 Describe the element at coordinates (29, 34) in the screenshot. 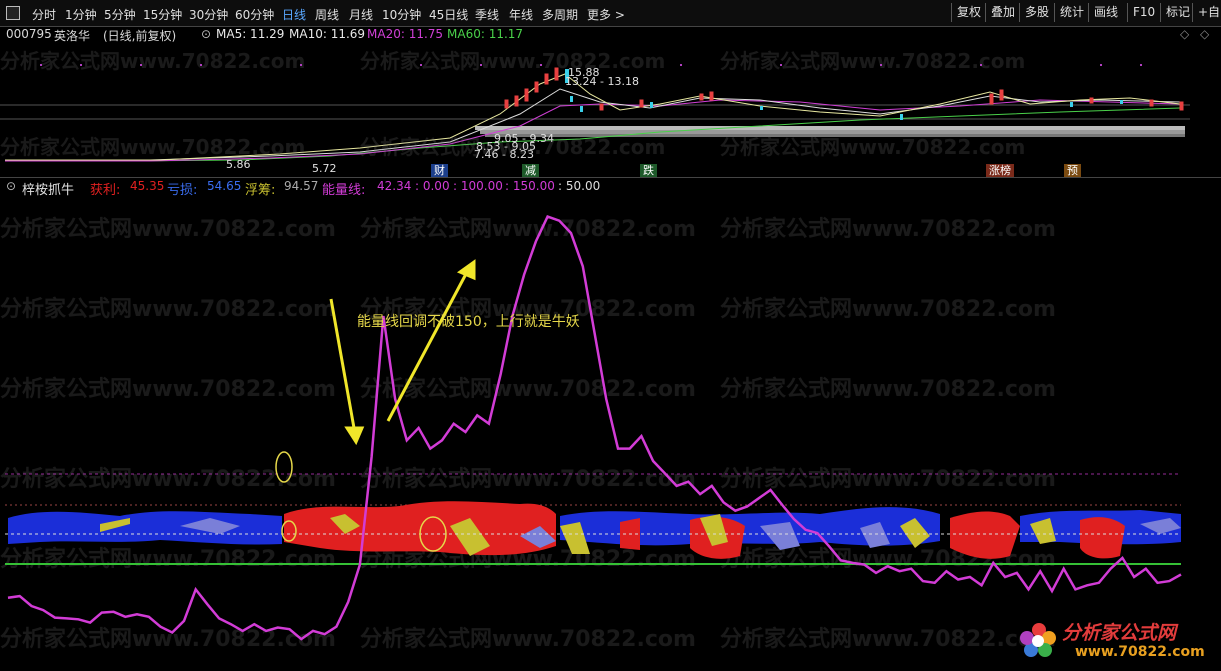

I see `stock-code: 000795` at that location.